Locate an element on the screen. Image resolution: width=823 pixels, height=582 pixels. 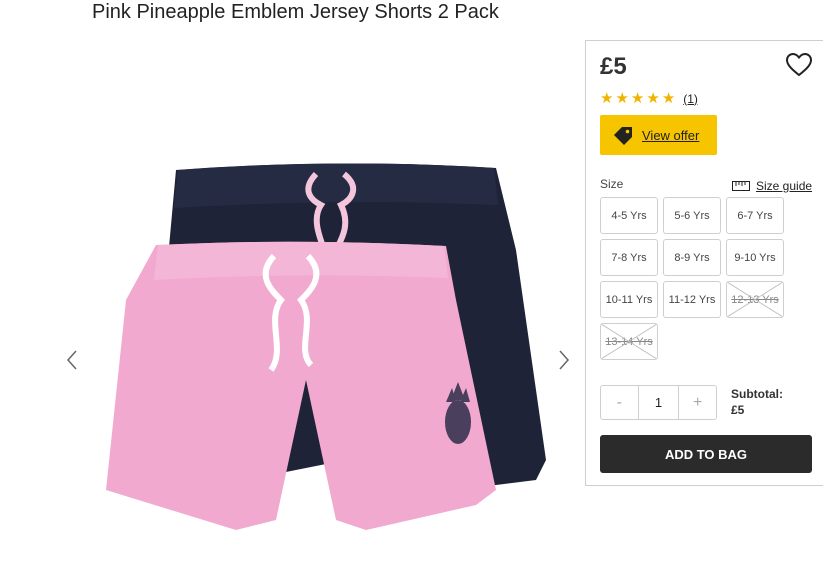
size-option-label: 7-8 Yrs is located at coordinates (629, 257).